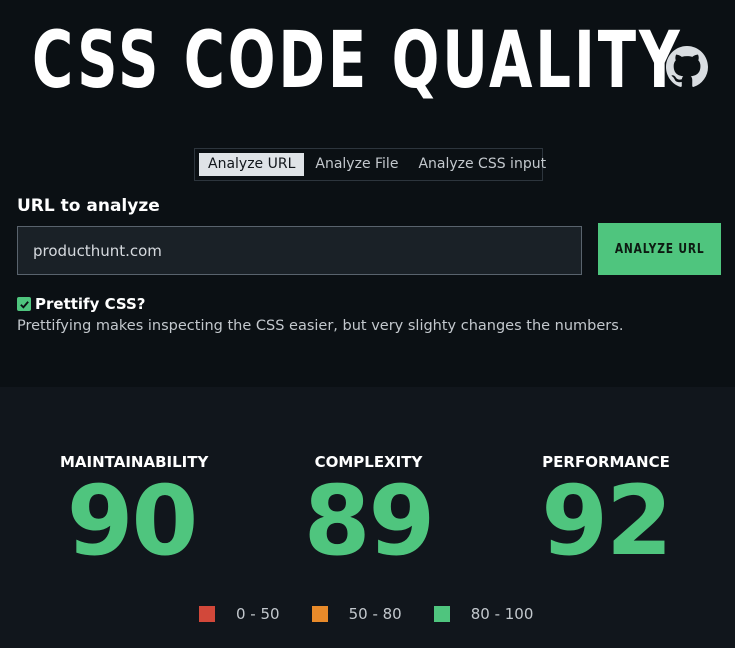  I want to click on legend-item-medium: 50 - 80, so click(356, 614).